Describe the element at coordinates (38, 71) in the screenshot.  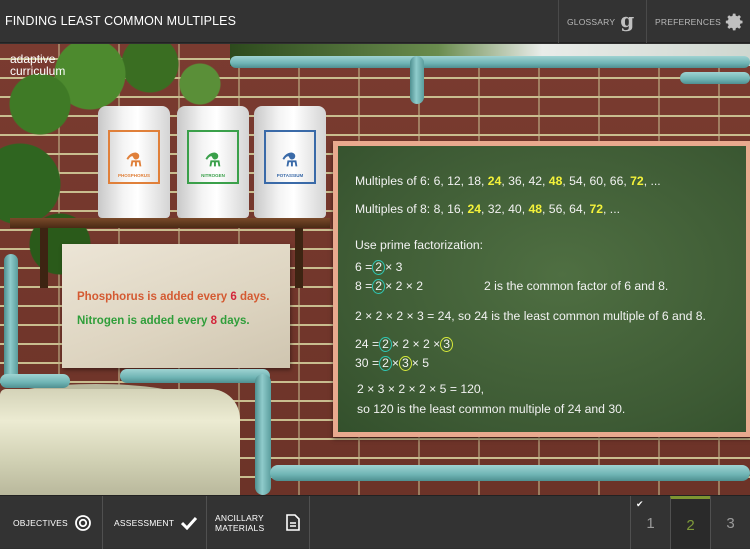
I see `logo-line-2: curriculum` at that location.